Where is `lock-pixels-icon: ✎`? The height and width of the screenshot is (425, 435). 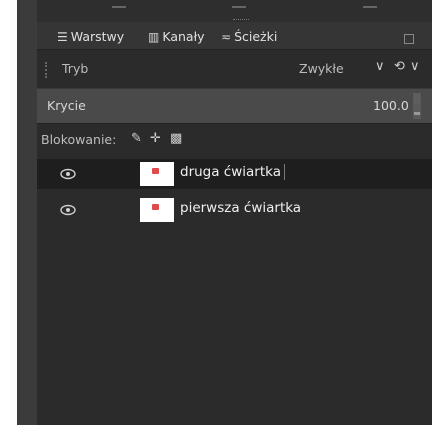 lock-pixels-icon: ✎ is located at coordinates (136, 138).